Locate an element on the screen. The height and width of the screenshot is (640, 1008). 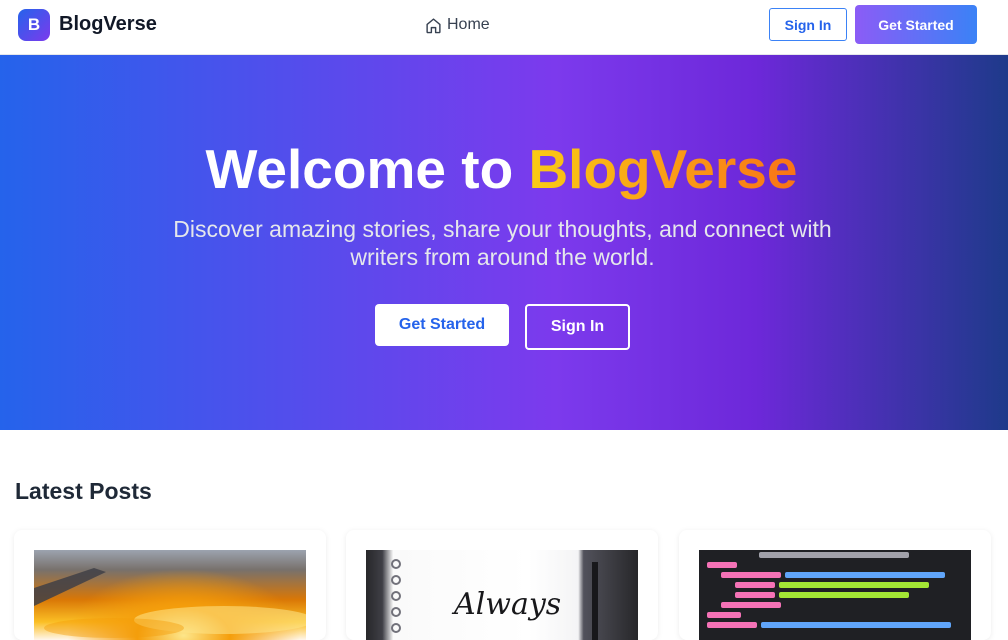
brand-link: B BlogVerse is located at coordinates (87, 24).